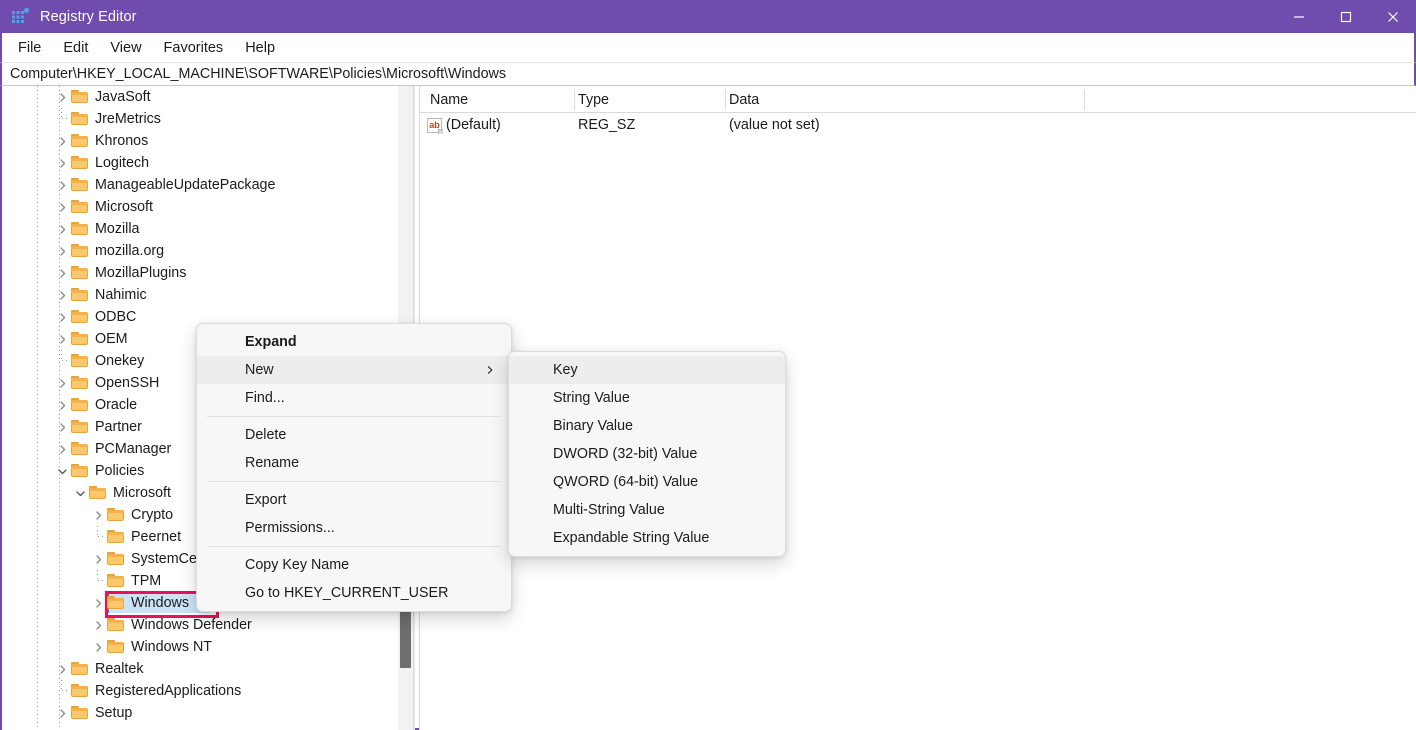  I want to click on table-row: ab (Default) REG_SZ (value not set), so click(918, 125).